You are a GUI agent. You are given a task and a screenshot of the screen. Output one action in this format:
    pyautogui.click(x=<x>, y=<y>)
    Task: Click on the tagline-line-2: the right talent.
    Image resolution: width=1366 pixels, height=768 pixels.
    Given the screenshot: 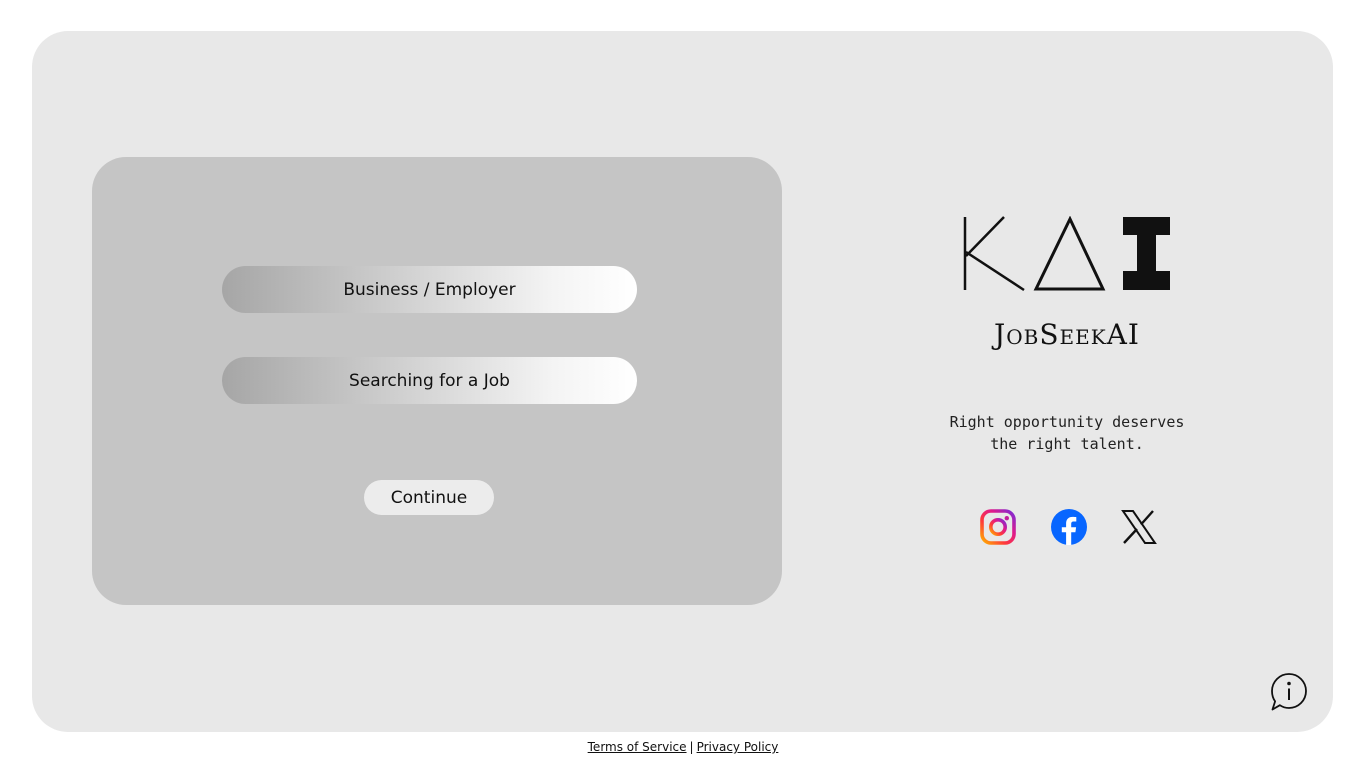 What is the action you would take?
    pyautogui.click(x=1067, y=444)
    